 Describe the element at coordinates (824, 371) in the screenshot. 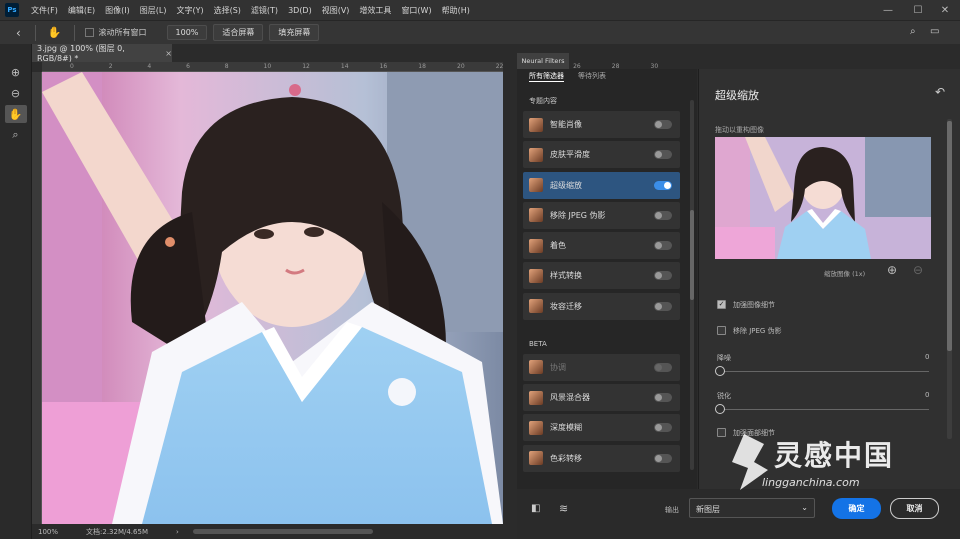

I see `noise-slider-track` at that location.